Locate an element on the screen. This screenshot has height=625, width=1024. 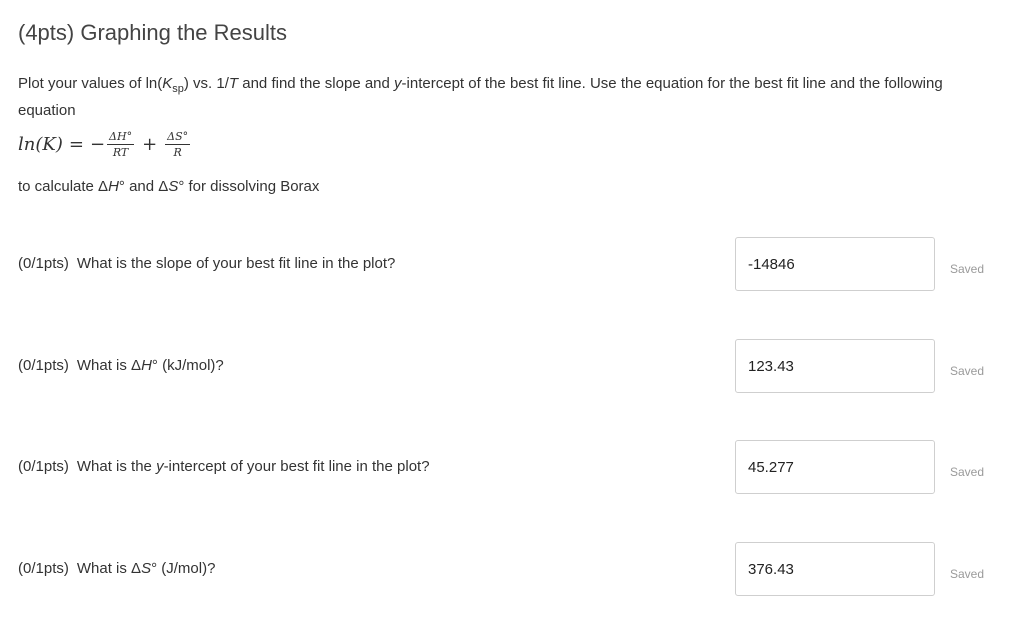
answer-input-slope is located at coordinates (835, 264).